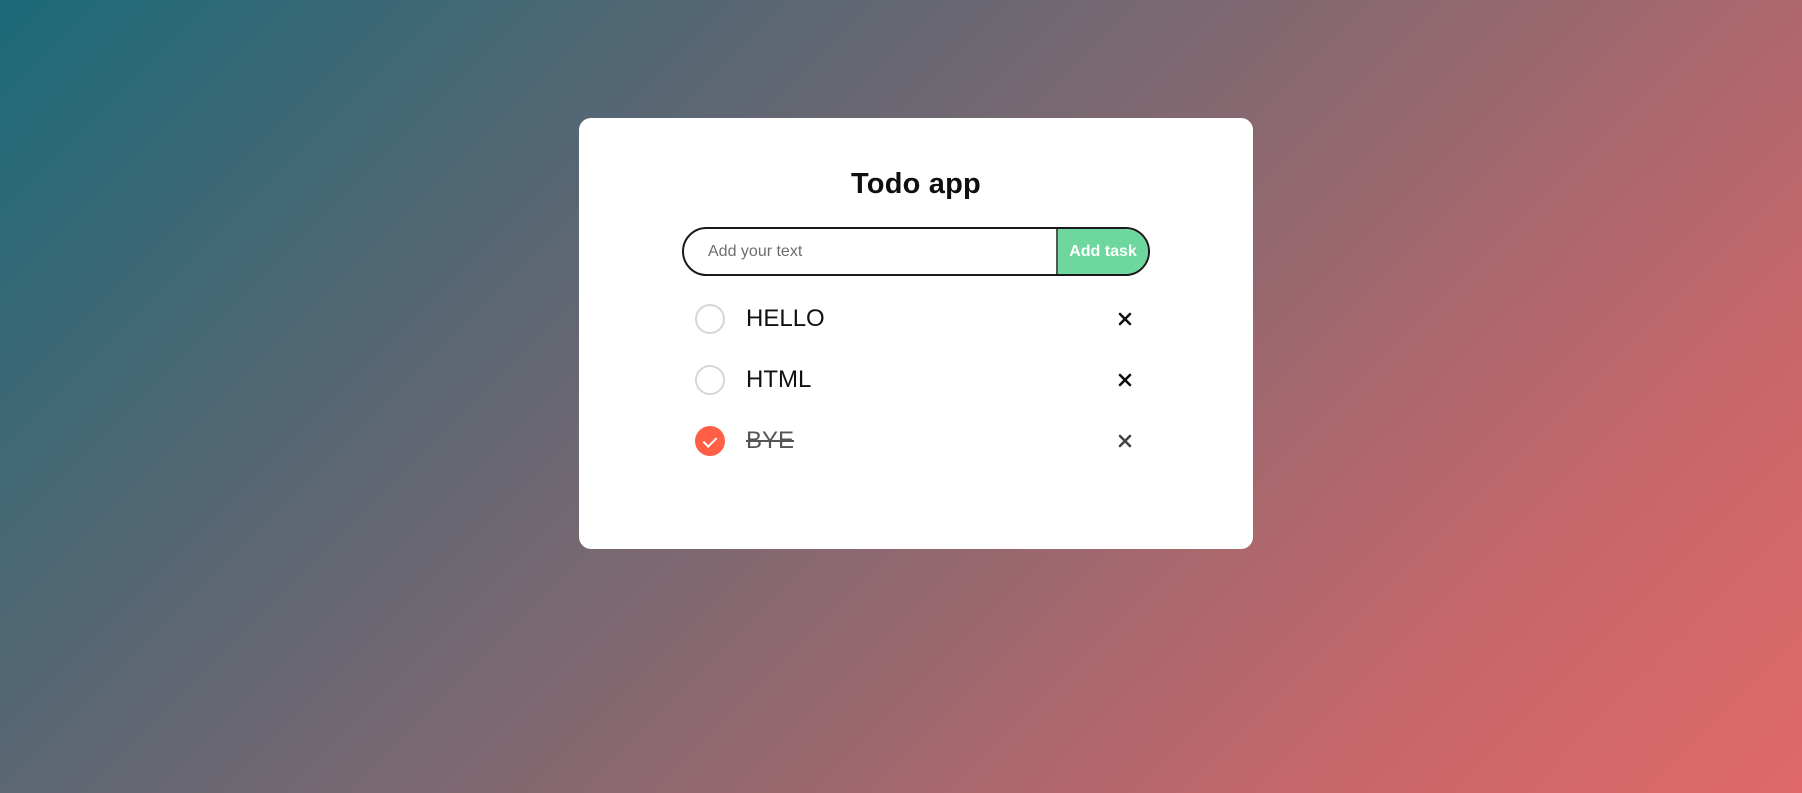 The height and width of the screenshot is (793, 1802). Describe the element at coordinates (928, 319) in the screenshot. I see `task-label: HELLO` at that location.